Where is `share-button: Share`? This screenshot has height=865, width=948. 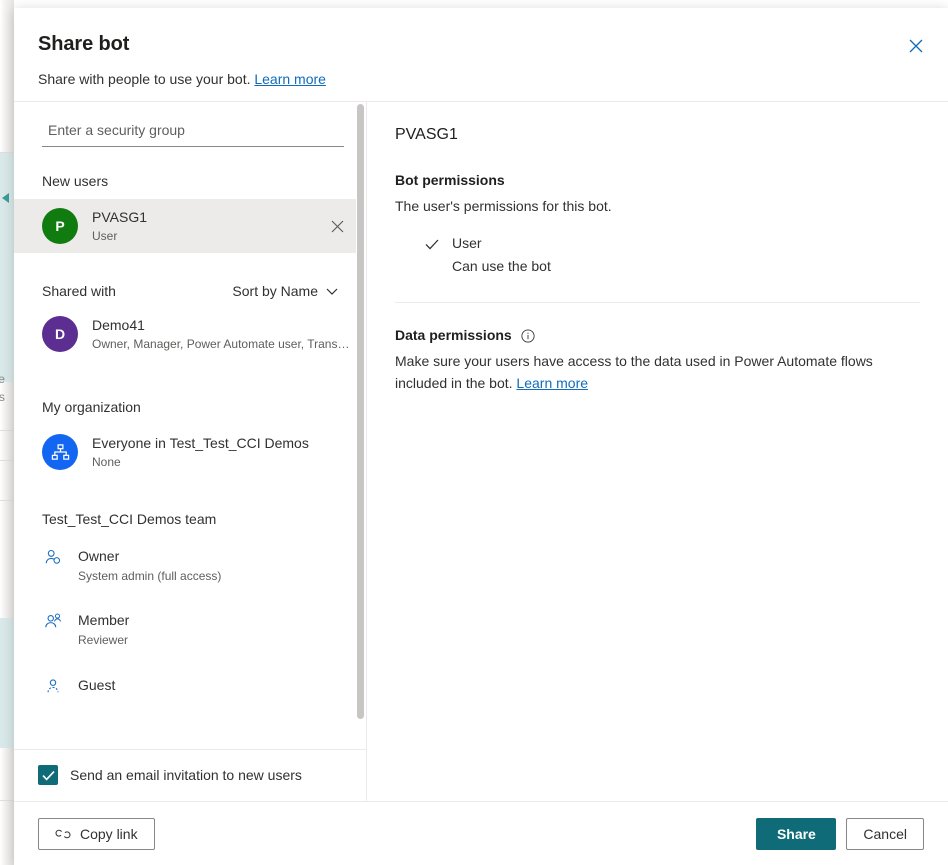 share-button: Share is located at coordinates (796, 833).